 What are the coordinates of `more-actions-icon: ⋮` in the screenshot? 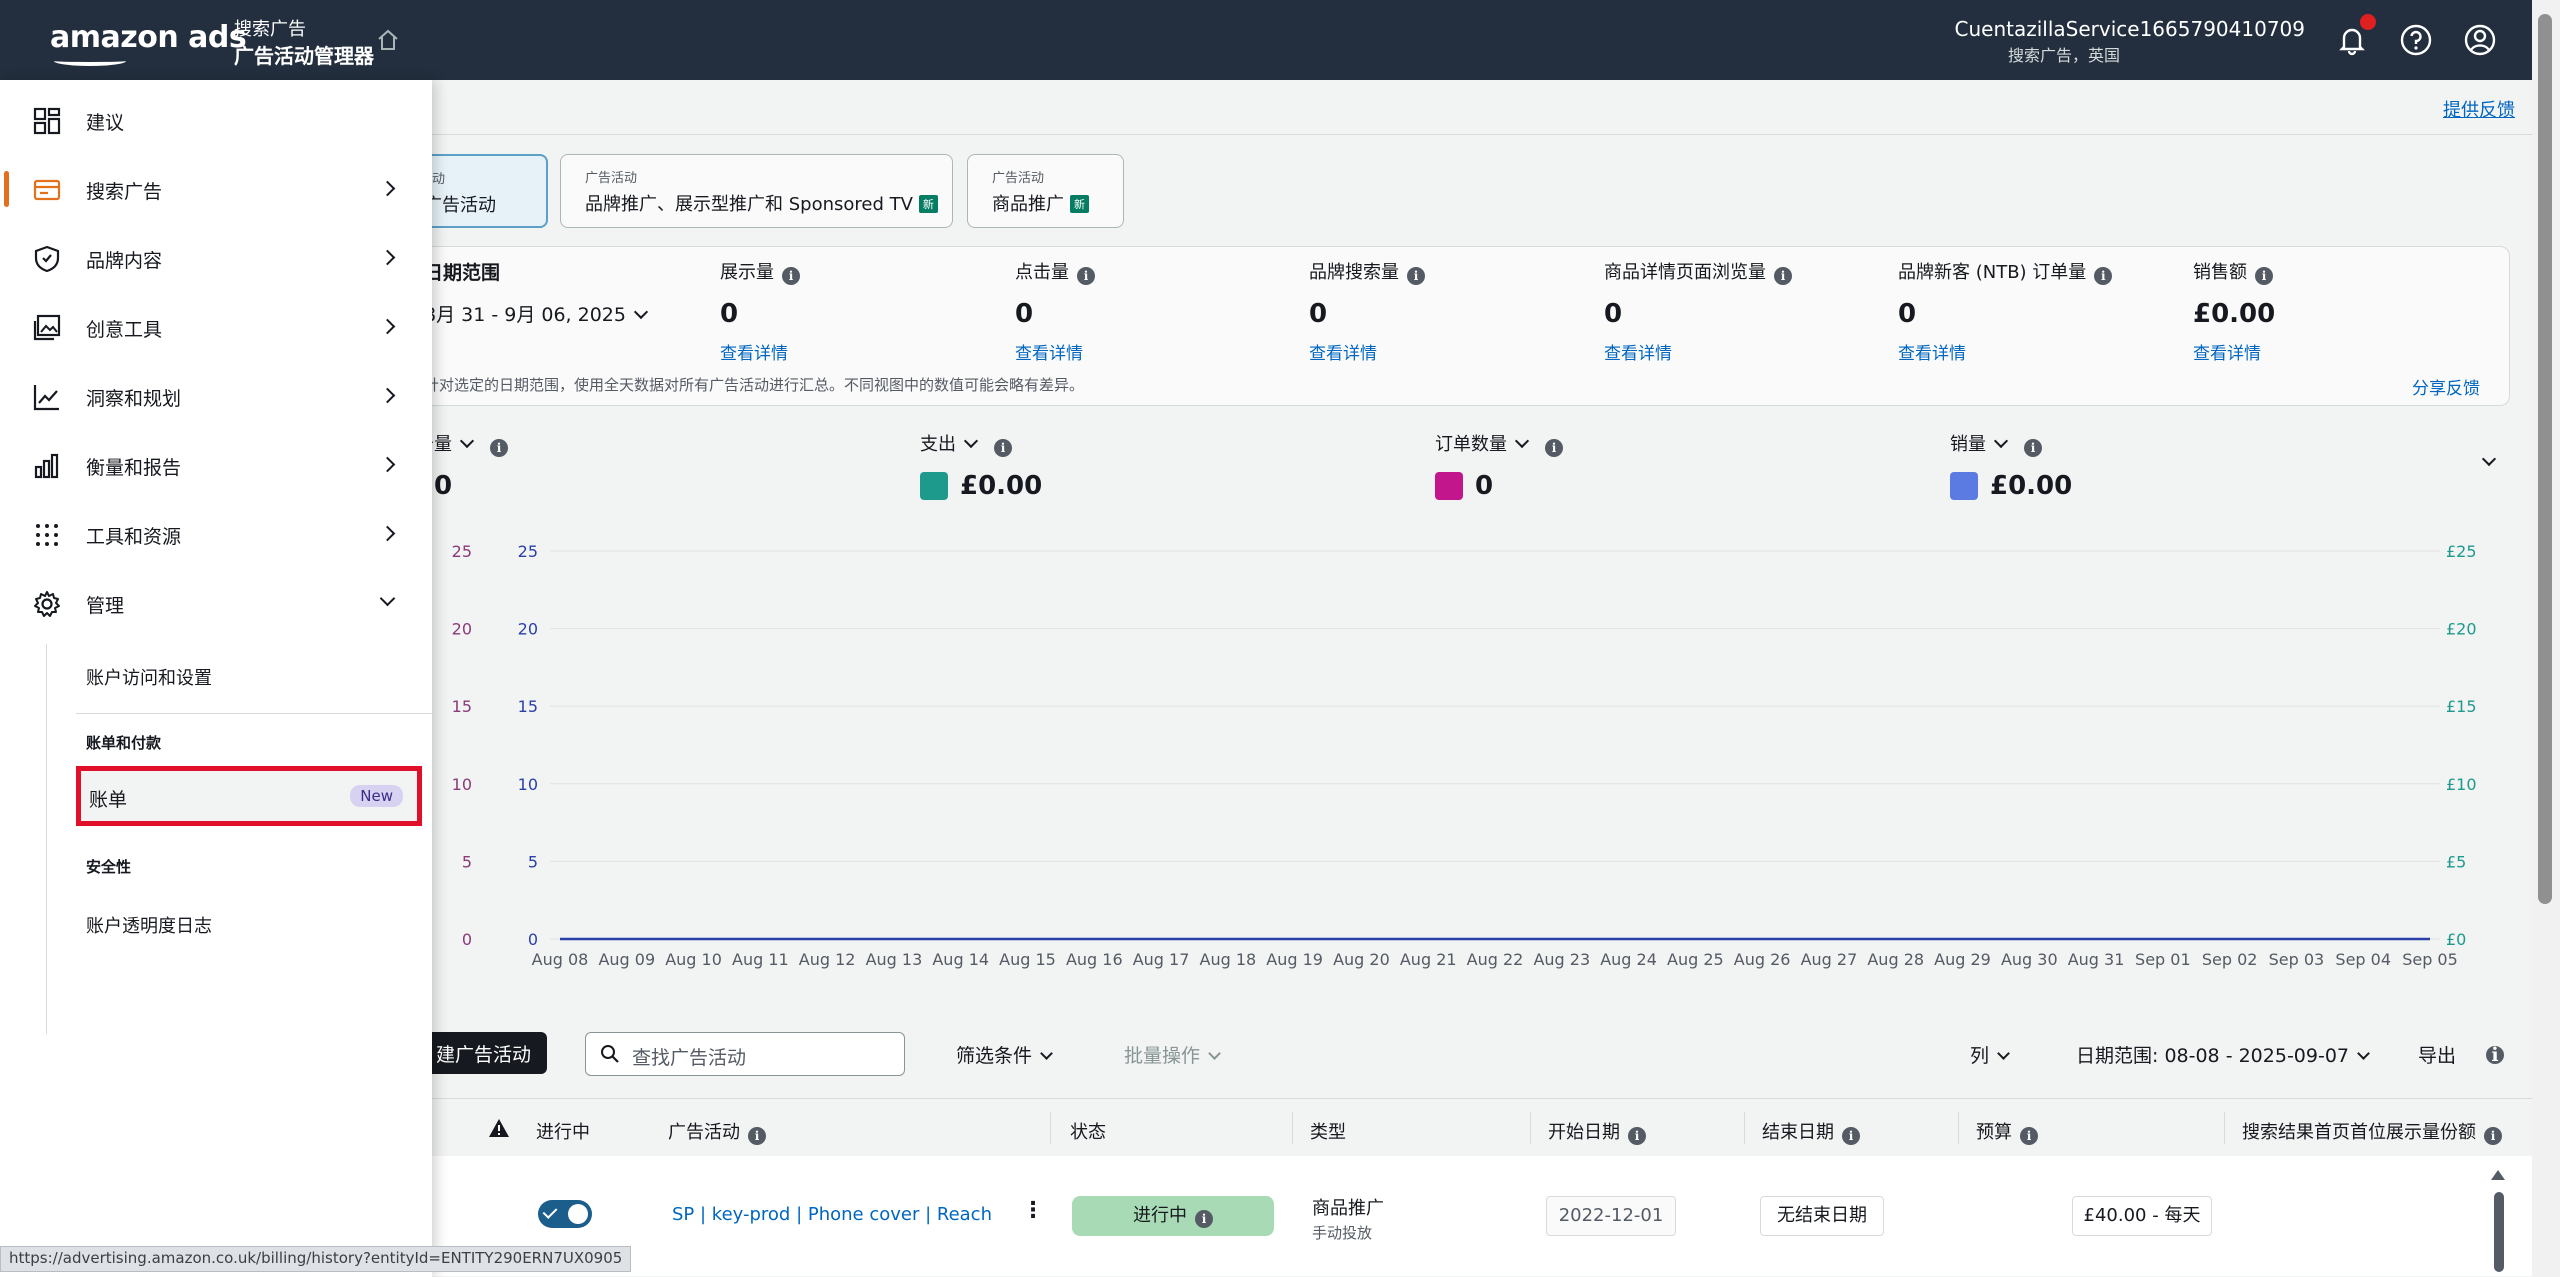 It's located at (1033, 1210).